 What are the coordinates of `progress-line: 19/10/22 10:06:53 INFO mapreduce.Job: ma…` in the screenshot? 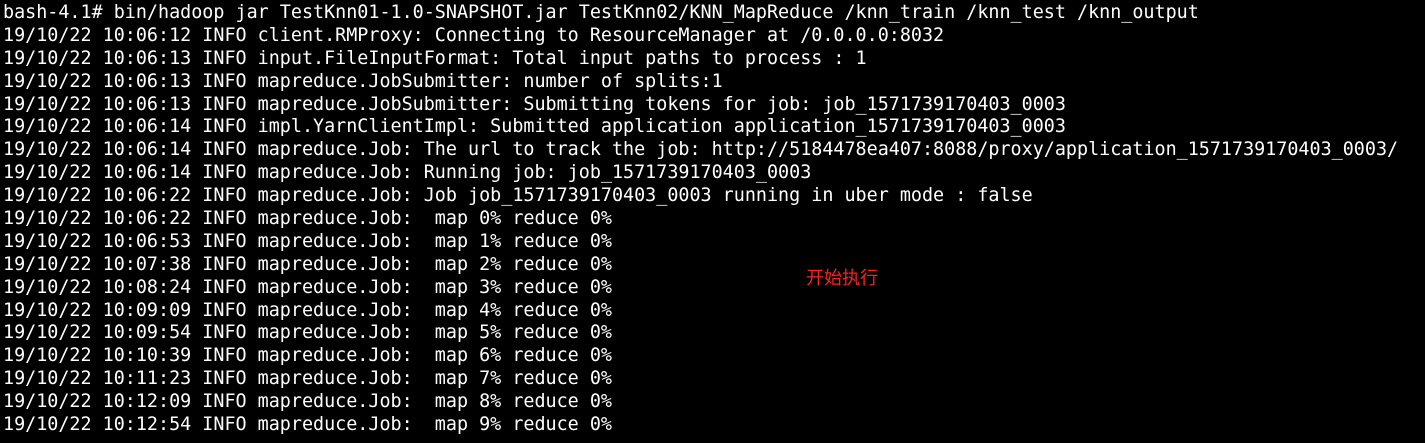 It's located at (307, 241).